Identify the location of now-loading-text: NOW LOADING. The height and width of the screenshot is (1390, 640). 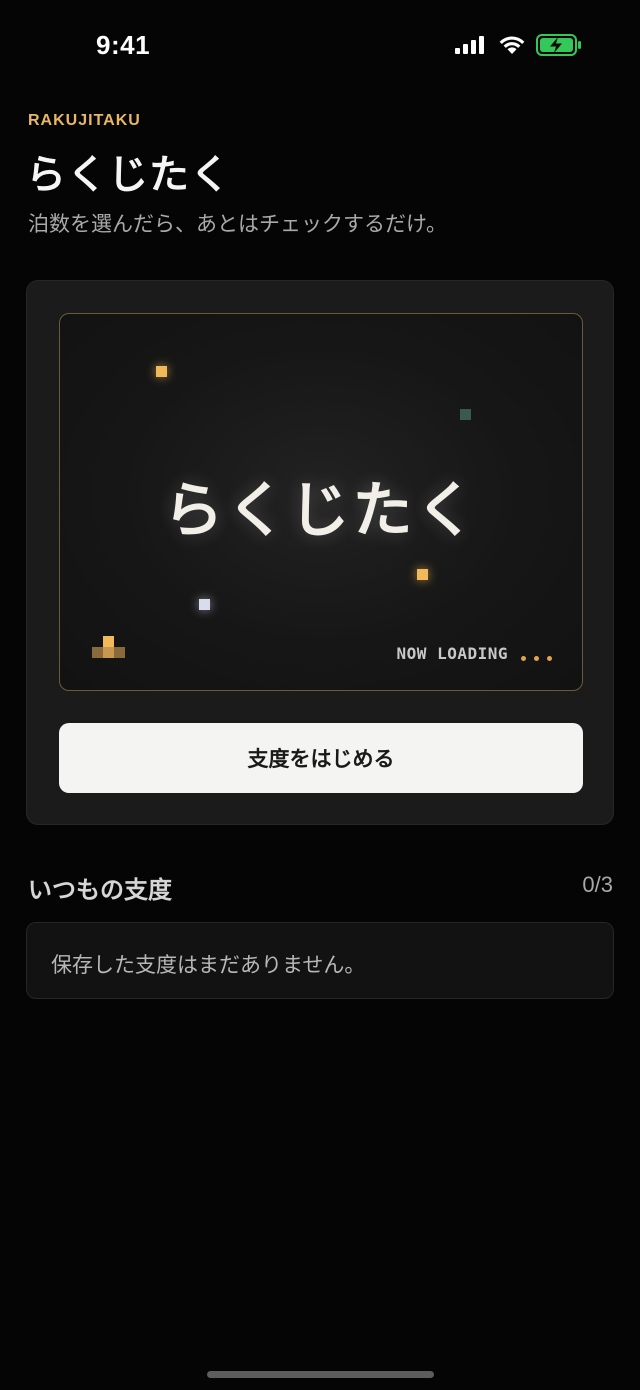
(452, 653).